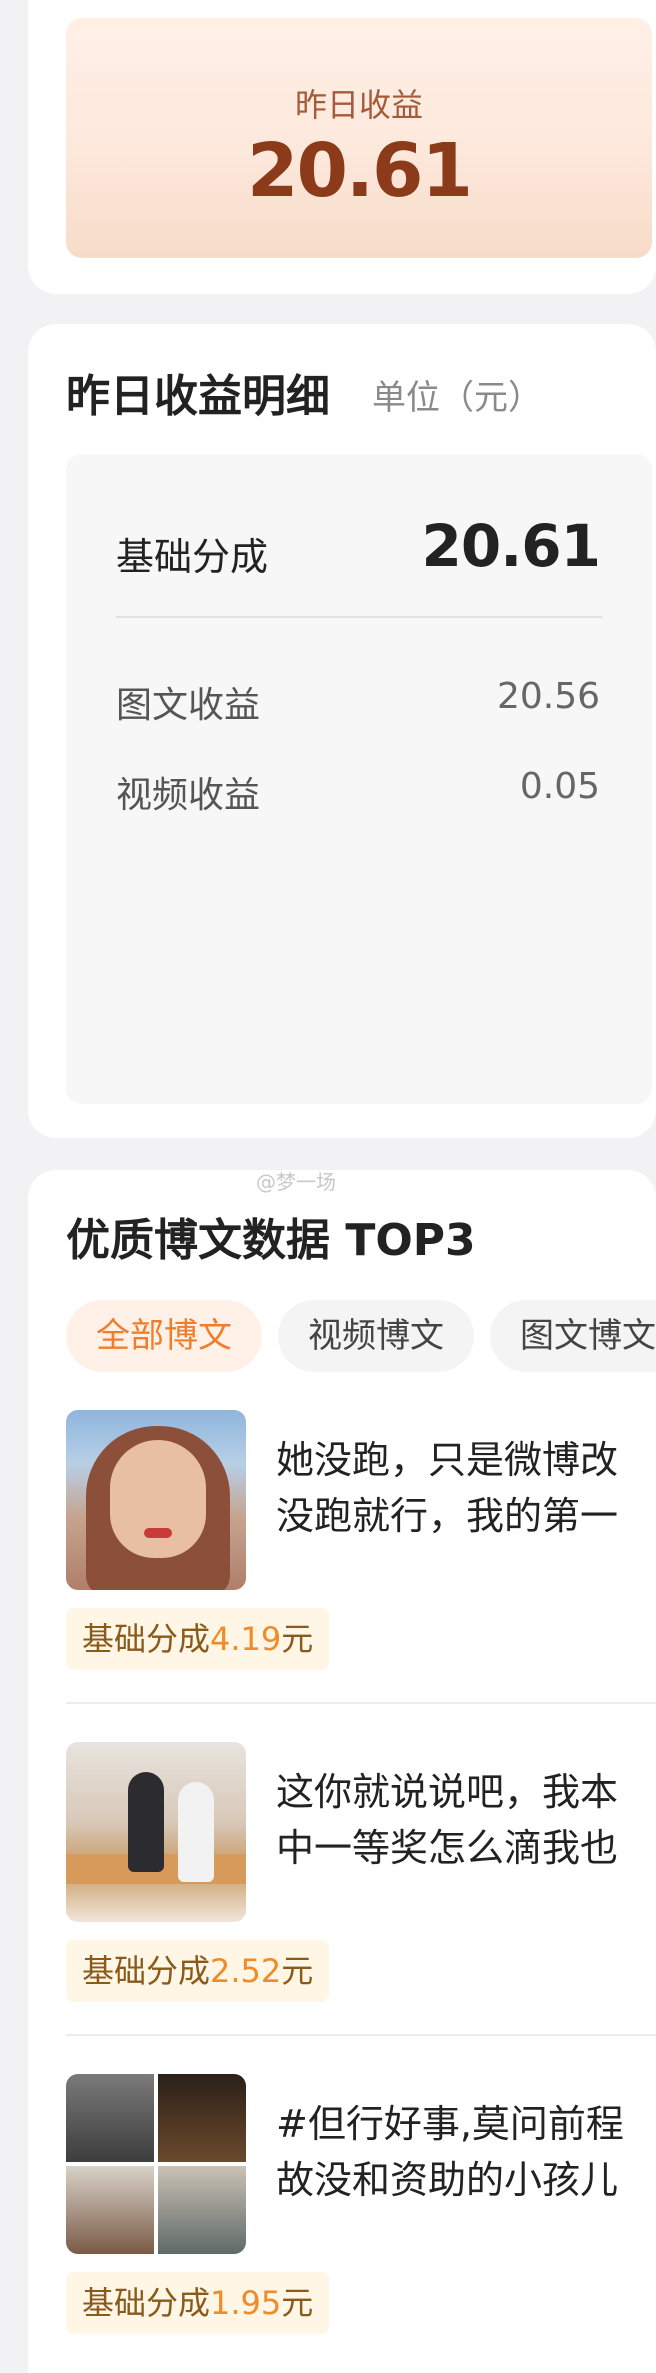 This screenshot has width=656, height=2373. Describe the element at coordinates (359, 617) in the screenshot. I see `detail-divider` at that location.